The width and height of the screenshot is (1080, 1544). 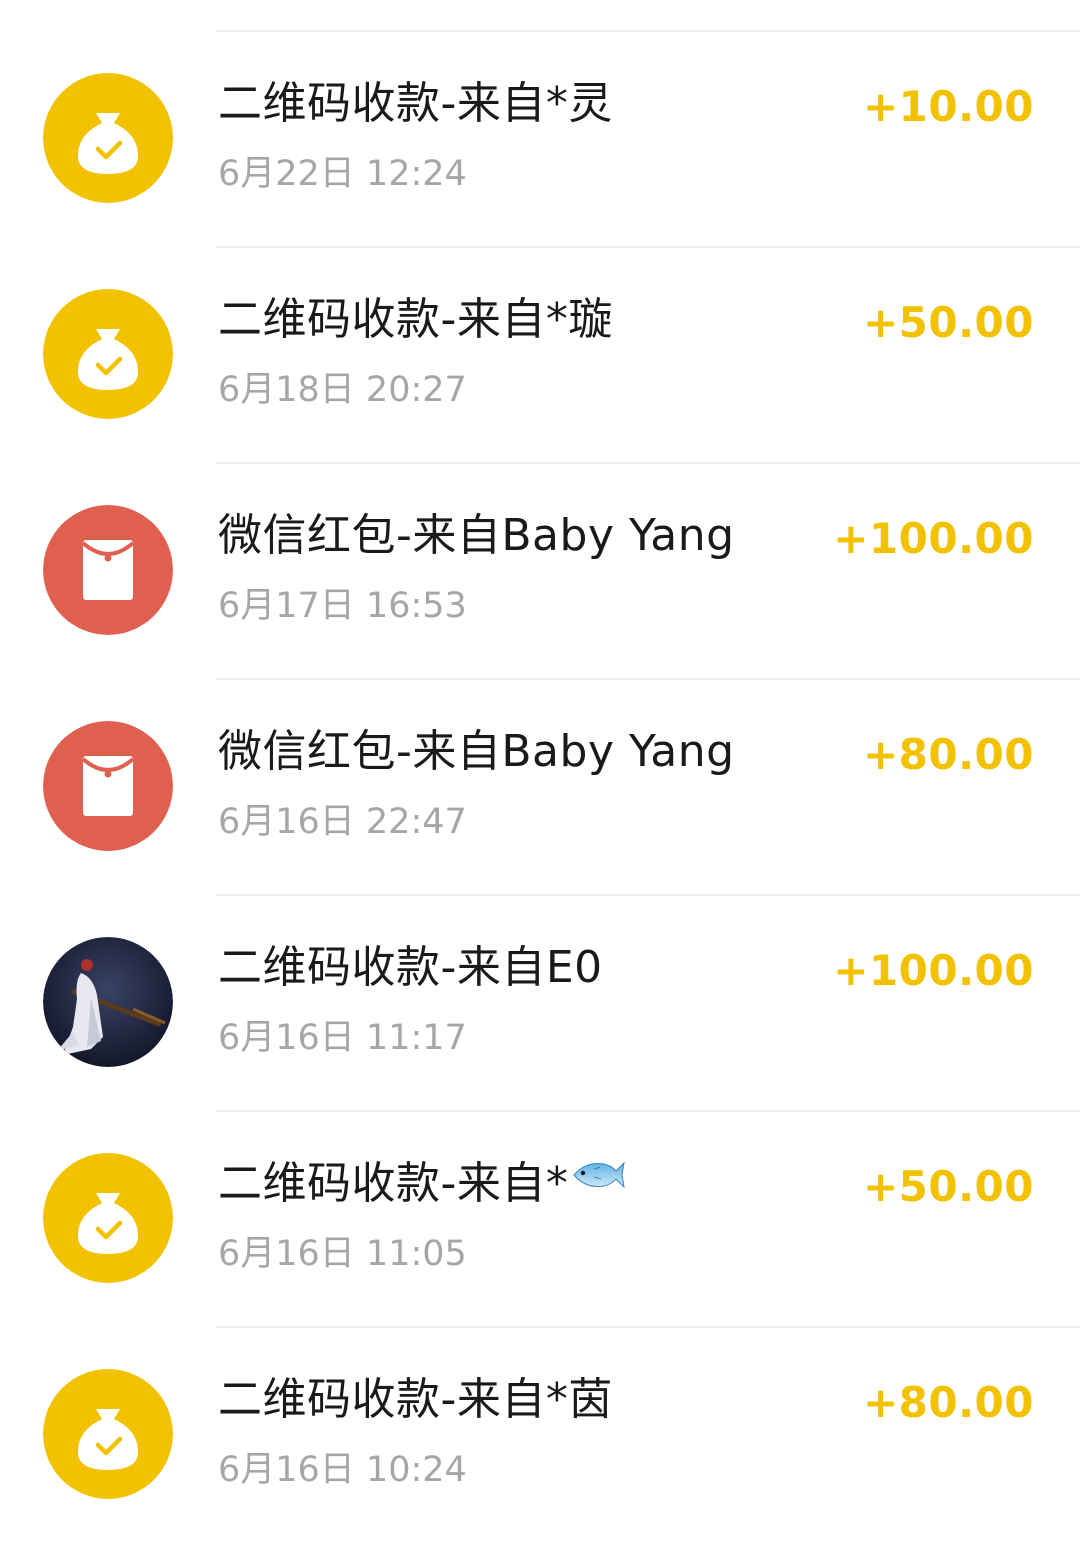 What do you see at coordinates (415, 319) in the screenshot?
I see `transaction-title: 二维码收款-来自*璇` at bounding box center [415, 319].